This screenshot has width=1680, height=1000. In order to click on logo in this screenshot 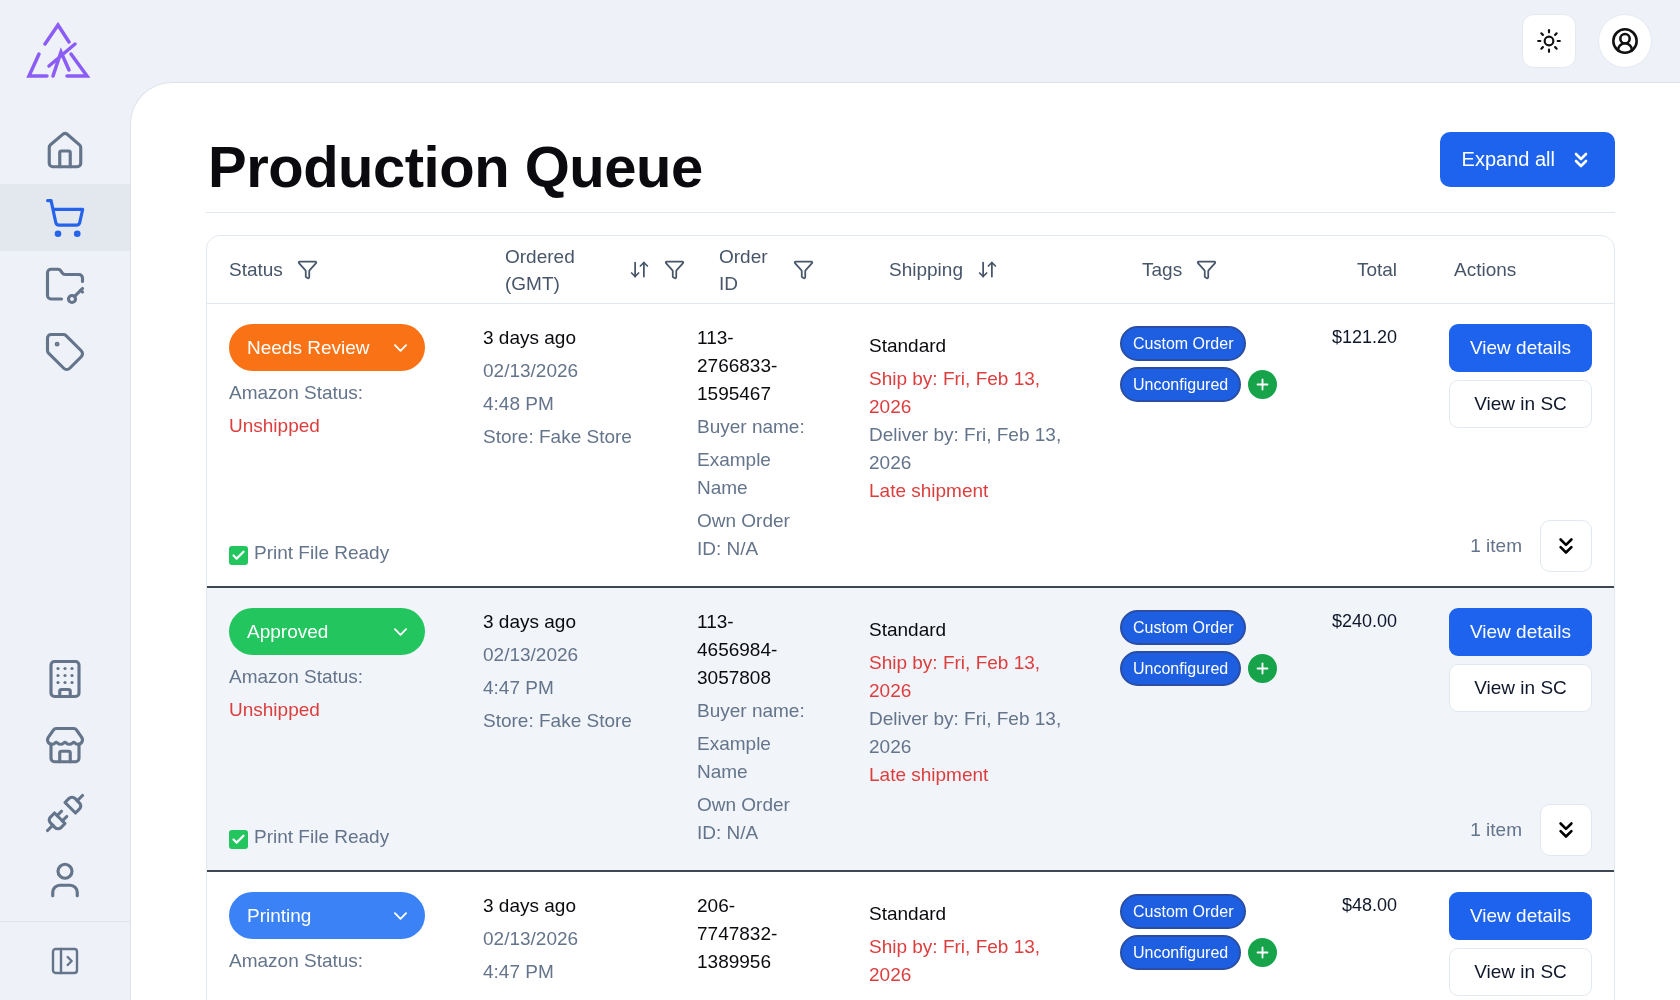, I will do `click(58, 51)`.